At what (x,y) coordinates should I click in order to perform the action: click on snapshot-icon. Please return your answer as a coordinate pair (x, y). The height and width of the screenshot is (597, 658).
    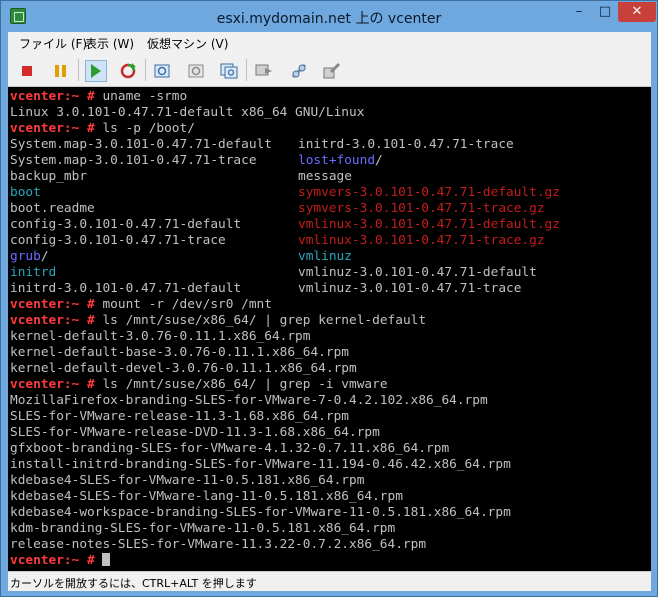
    Looking at the image, I should click on (162, 71).